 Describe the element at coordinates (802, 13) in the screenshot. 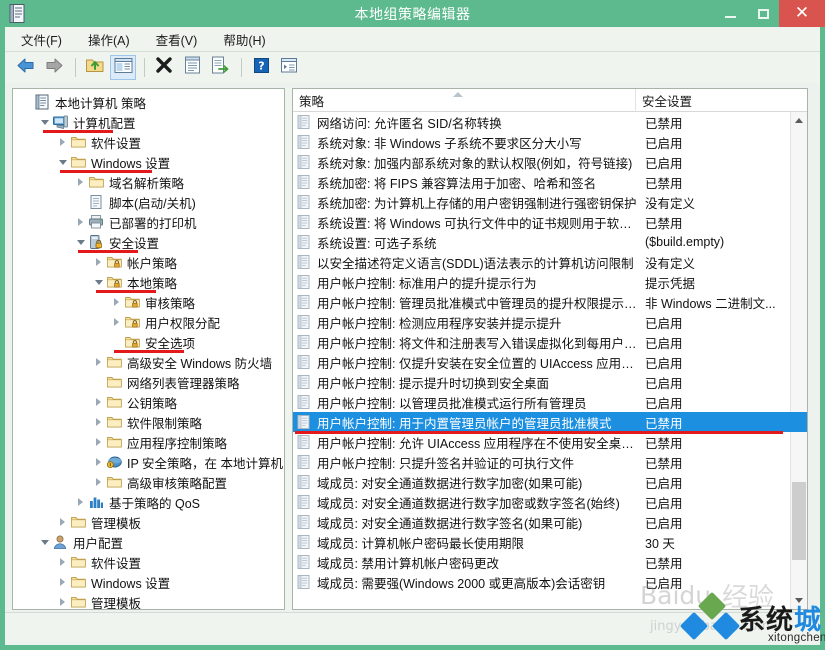

I see `close-button: ✕` at that location.